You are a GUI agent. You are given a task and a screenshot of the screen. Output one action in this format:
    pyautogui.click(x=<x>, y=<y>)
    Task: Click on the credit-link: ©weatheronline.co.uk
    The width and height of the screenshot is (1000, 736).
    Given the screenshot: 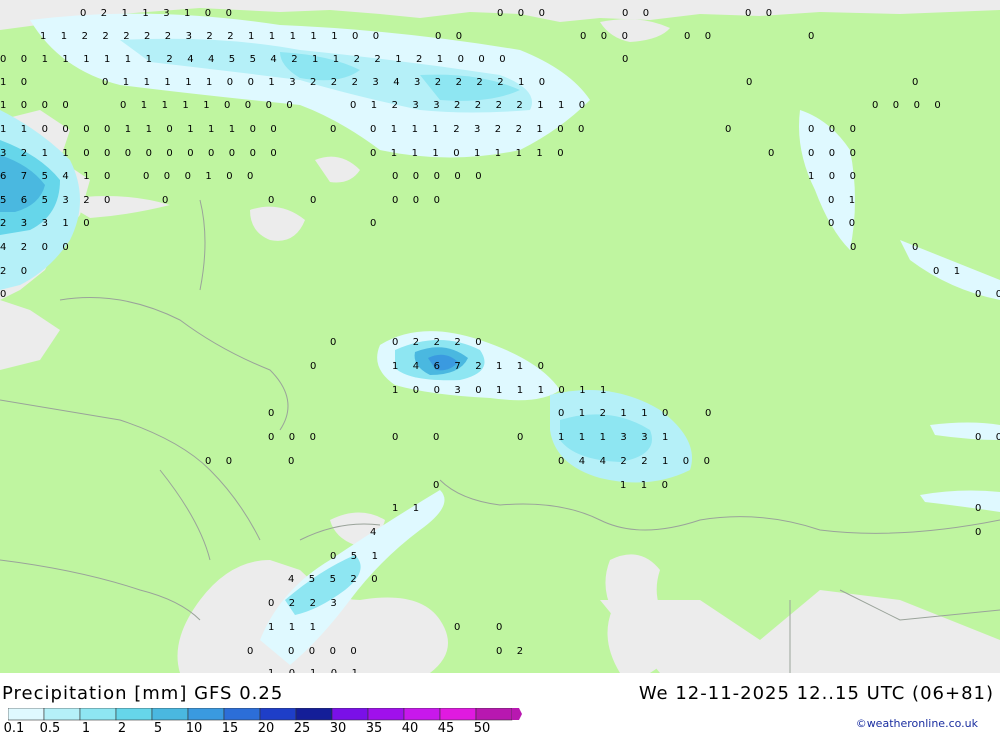 What is the action you would take?
    pyautogui.click(x=917, y=723)
    